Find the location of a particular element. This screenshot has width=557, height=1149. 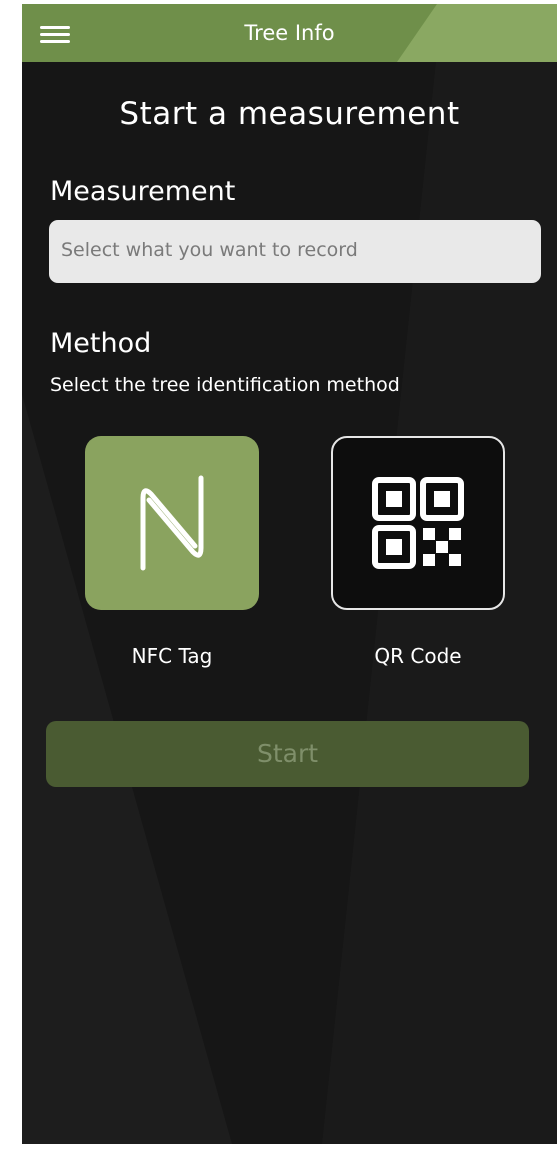

nfc-tag-label: NFC Tag is located at coordinates (172, 656).